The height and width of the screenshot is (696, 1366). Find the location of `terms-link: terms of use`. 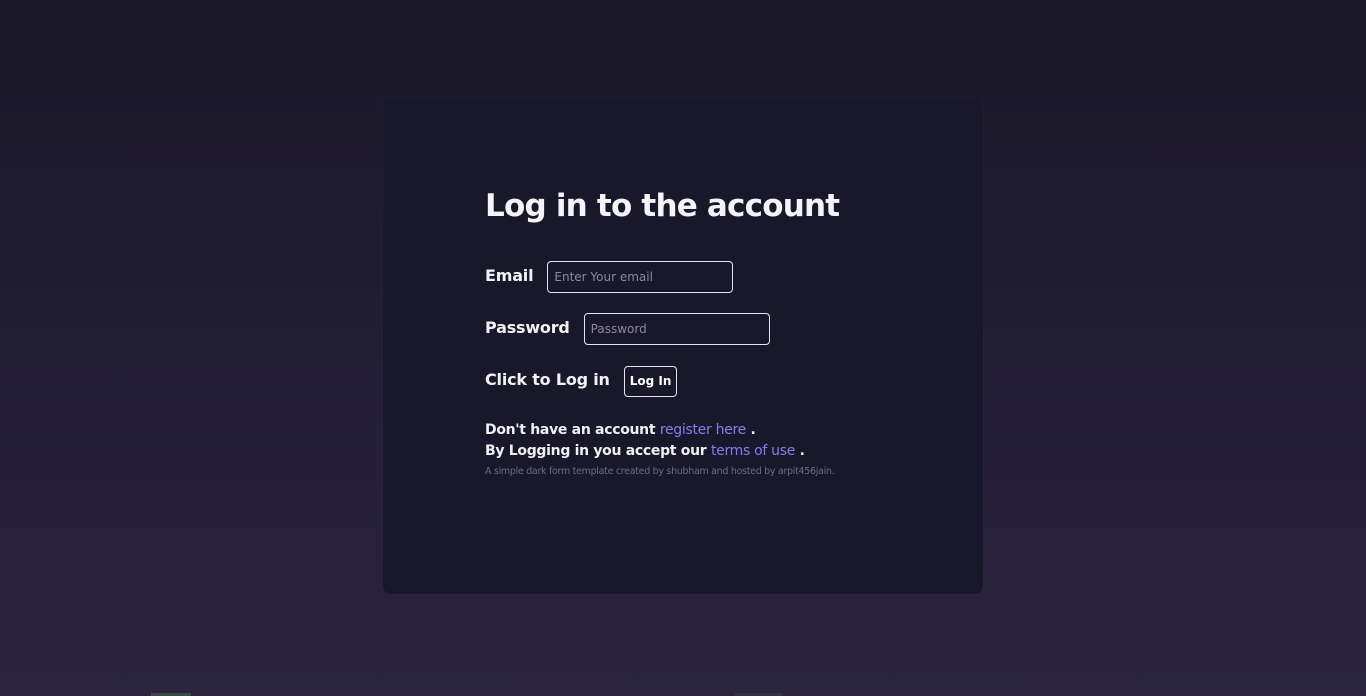

terms-link: terms of use is located at coordinates (753, 451).